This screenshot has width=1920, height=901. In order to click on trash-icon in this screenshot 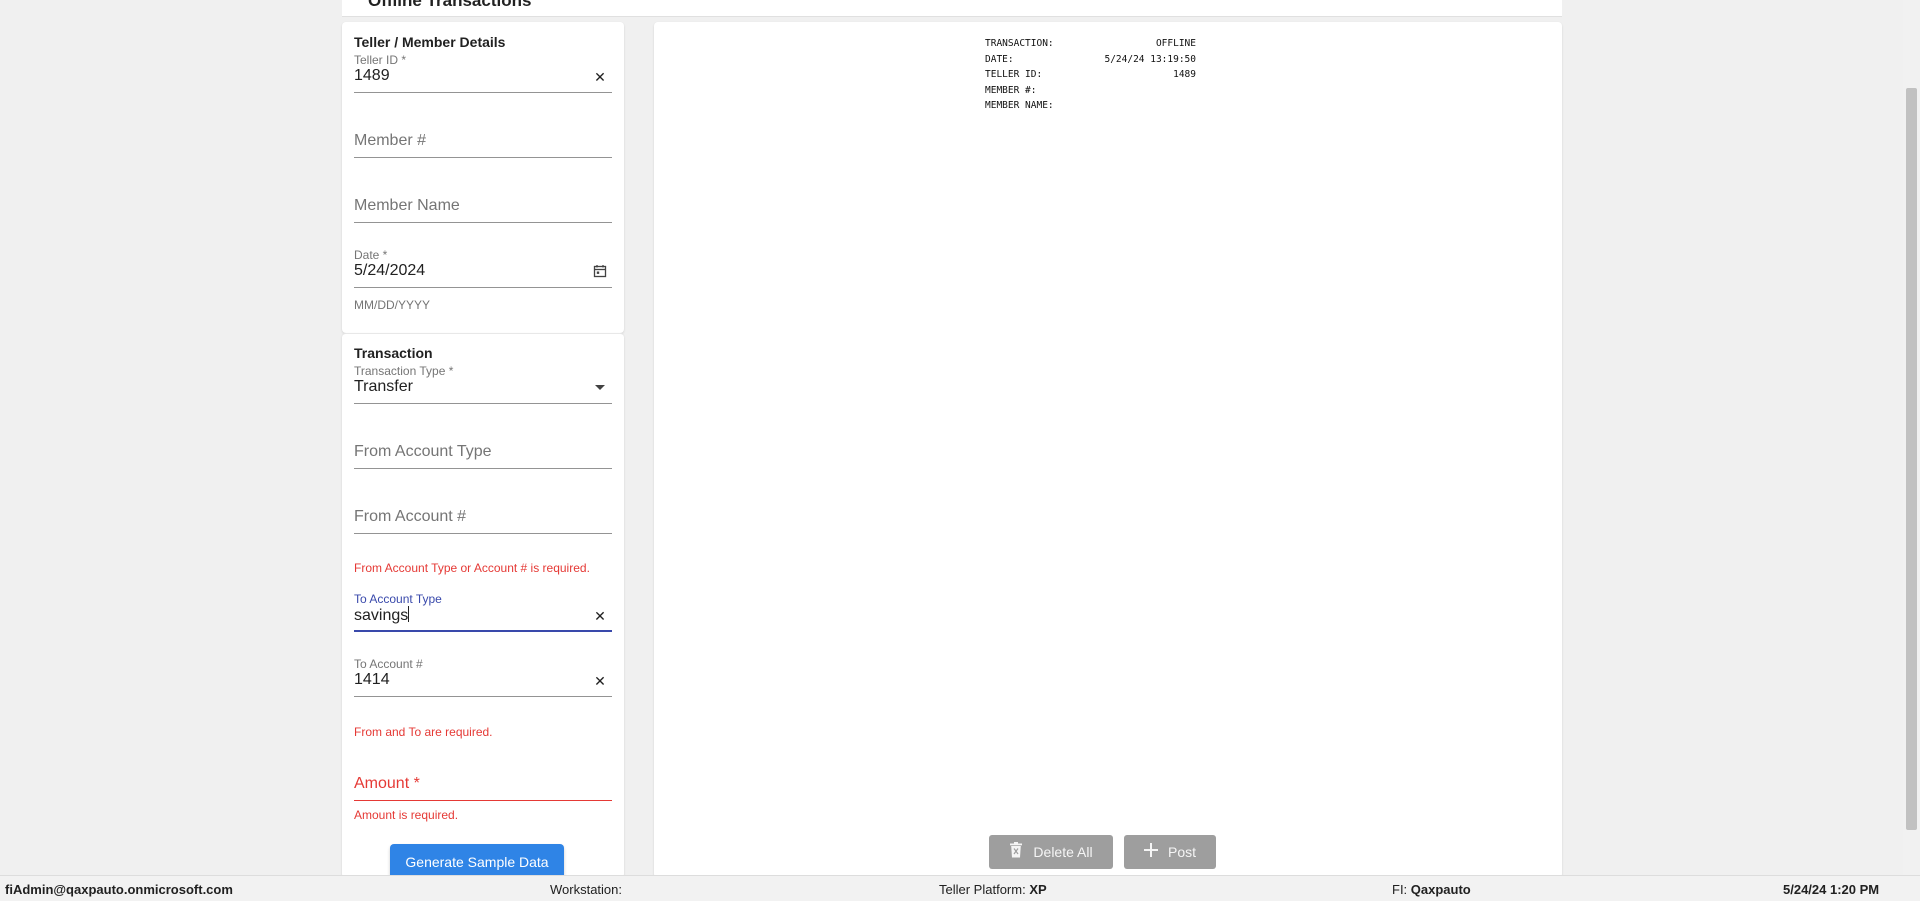, I will do `click(1016, 852)`.